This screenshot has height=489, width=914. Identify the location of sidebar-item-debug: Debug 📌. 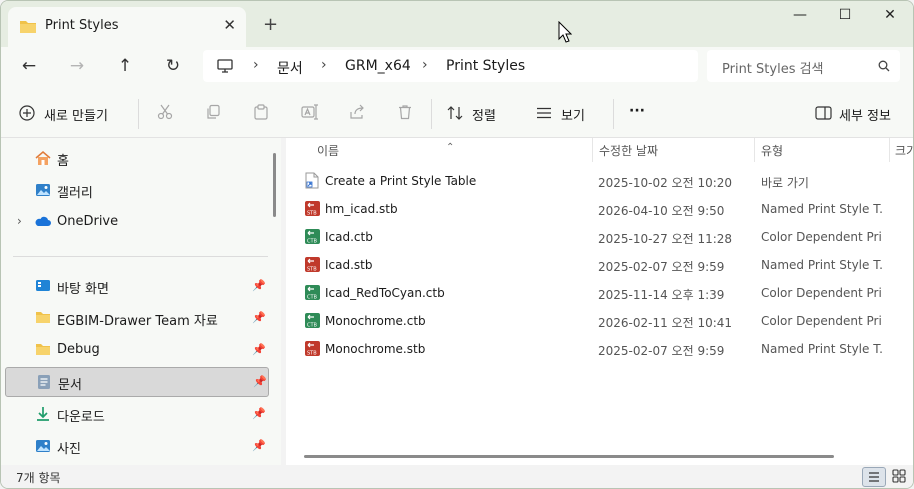
(136, 350).